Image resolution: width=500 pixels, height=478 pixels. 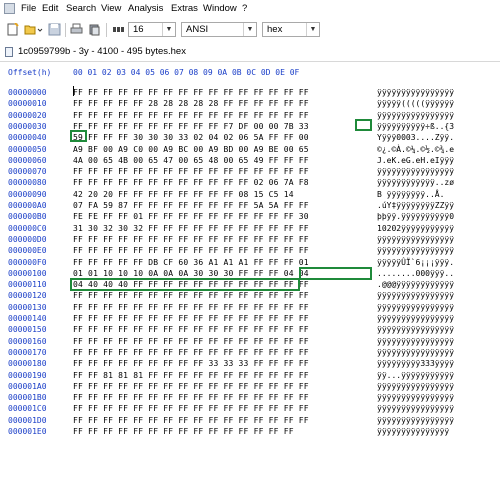 What do you see at coordinates (9, 52) in the screenshot?
I see `document-icon` at bounding box center [9, 52].